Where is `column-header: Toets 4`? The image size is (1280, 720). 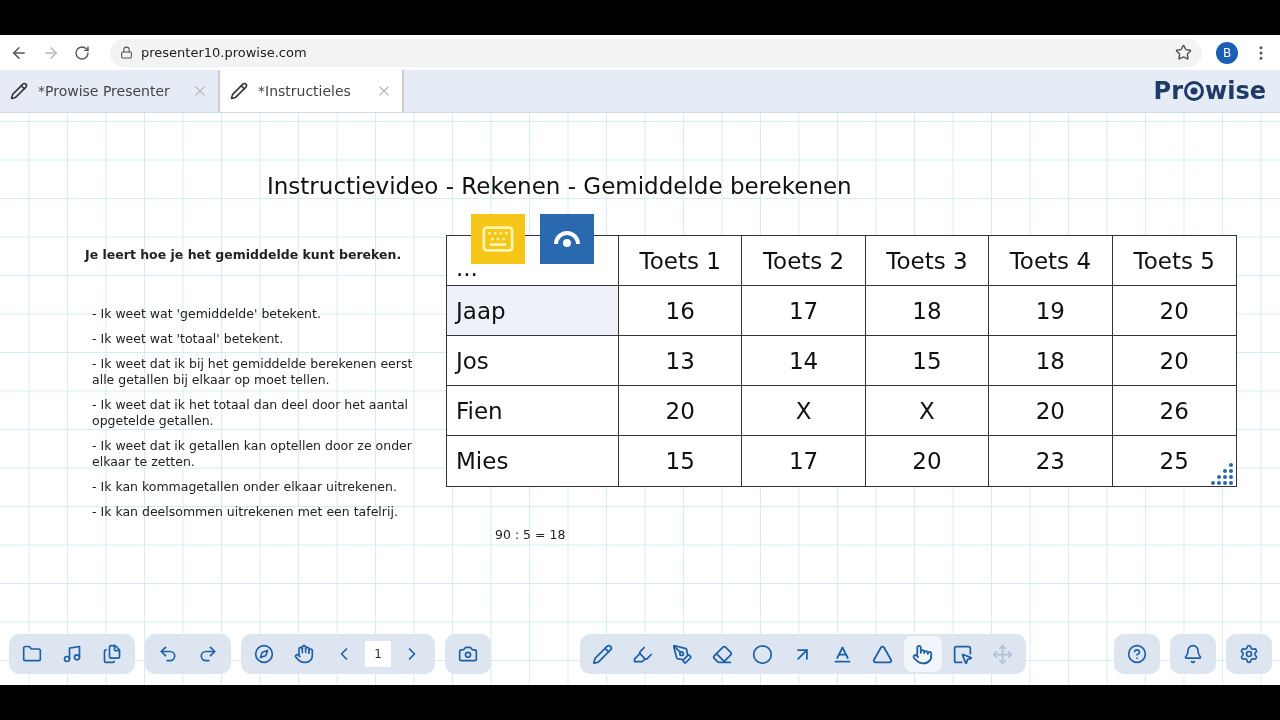 column-header: Toets 4 is located at coordinates (1051, 261).